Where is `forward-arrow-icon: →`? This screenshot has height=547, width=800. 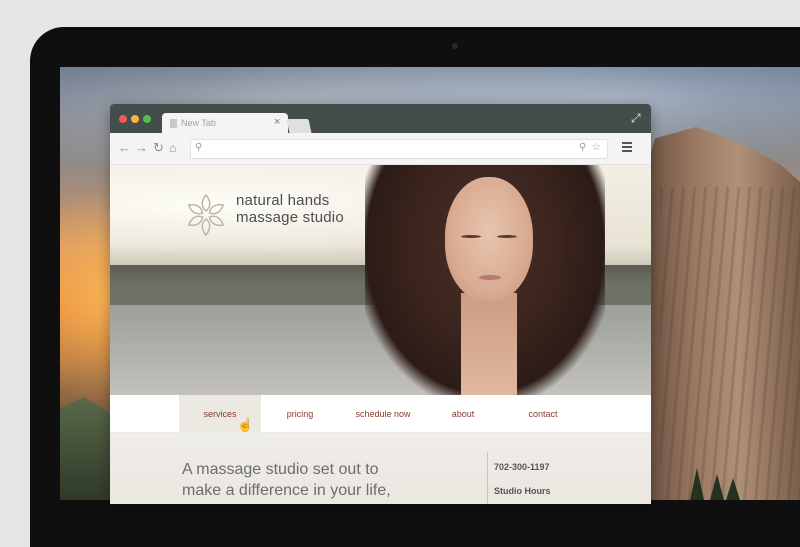 forward-arrow-icon: → is located at coordinates (141, 148).